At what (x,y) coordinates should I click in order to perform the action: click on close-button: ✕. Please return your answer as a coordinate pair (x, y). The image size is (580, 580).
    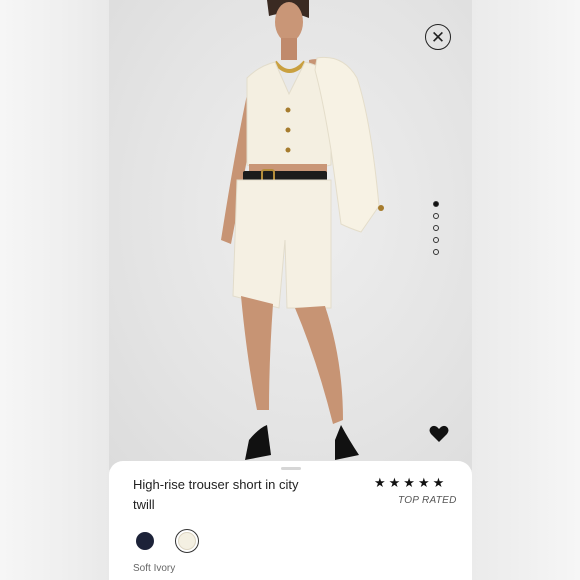
    Looking at the image, I should click on (438, 37).